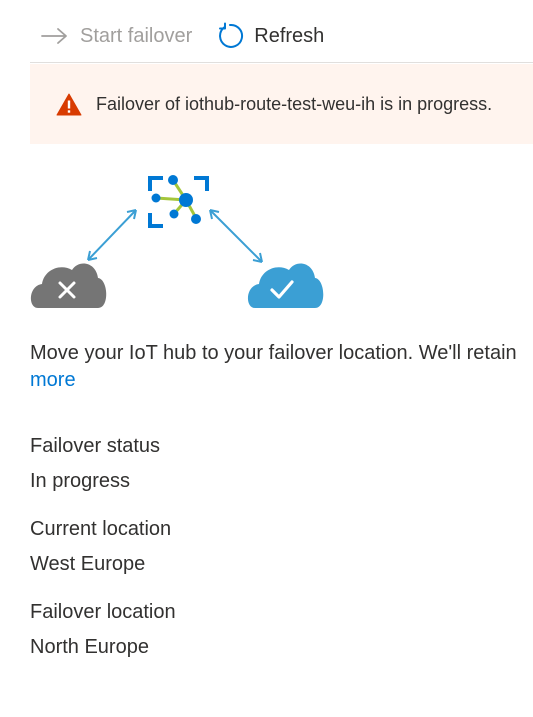  Describe the element at coordinates (112, 235) in the screenshot. I see `link-arrow-left` at that location.